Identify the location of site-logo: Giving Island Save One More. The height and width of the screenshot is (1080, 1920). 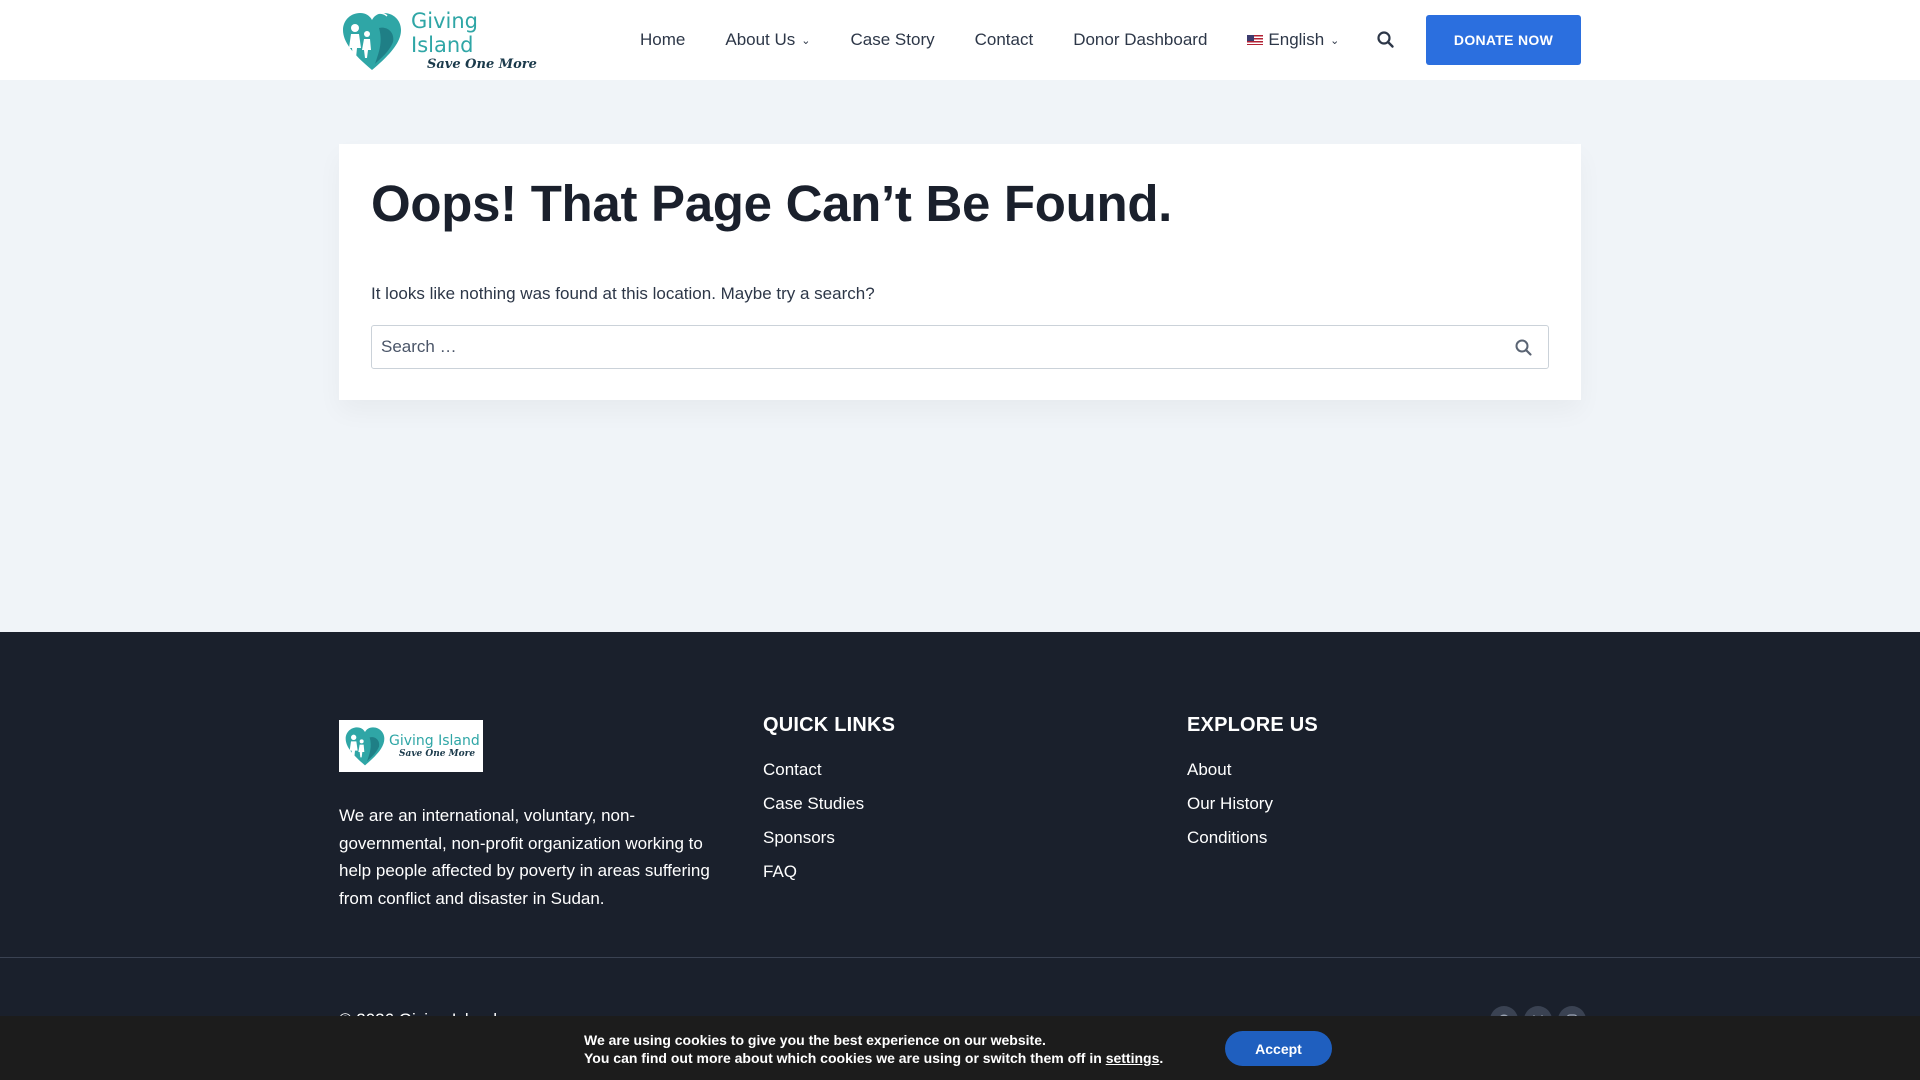
(441, 41).